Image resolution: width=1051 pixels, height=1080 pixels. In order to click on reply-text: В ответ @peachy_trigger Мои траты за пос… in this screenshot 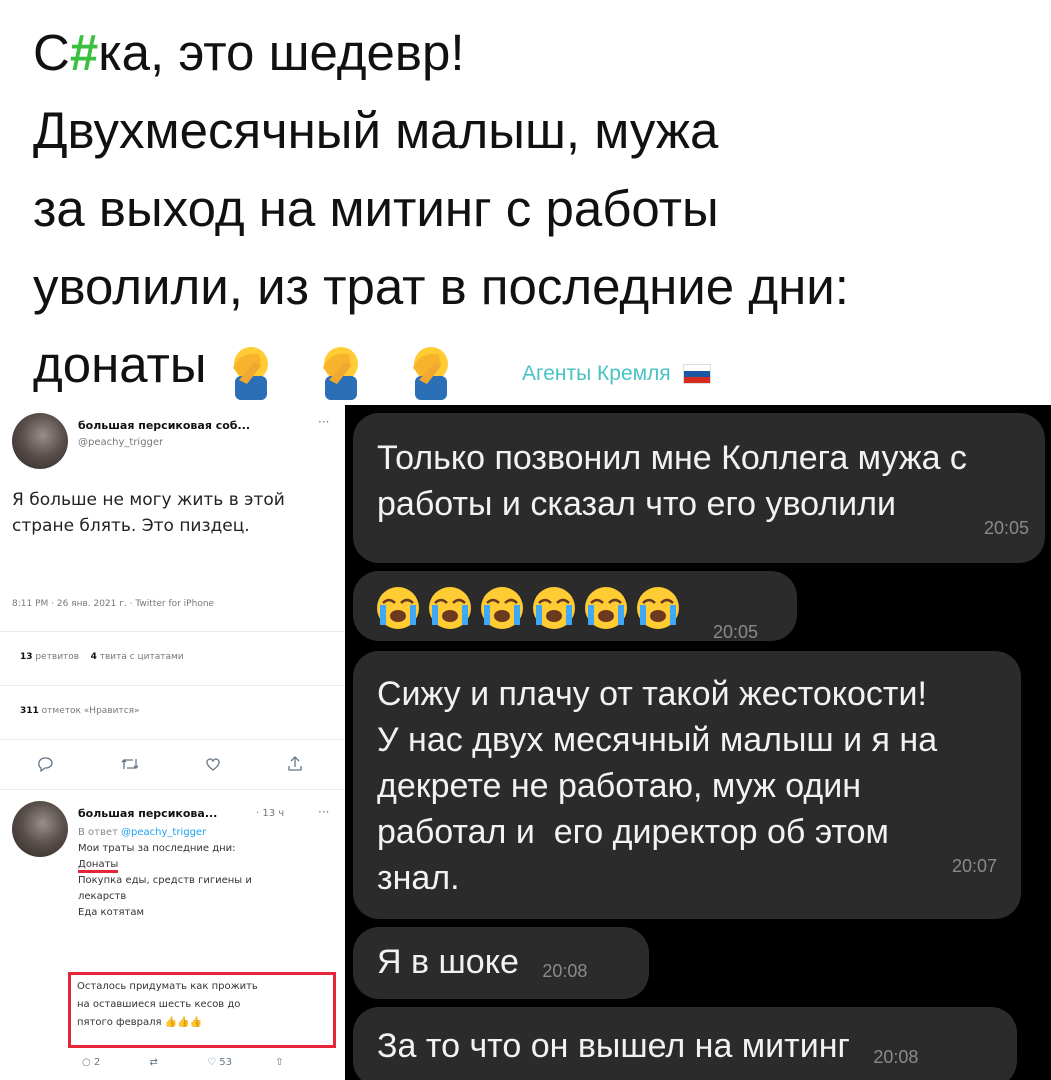, I will do `click(208, 873)`.